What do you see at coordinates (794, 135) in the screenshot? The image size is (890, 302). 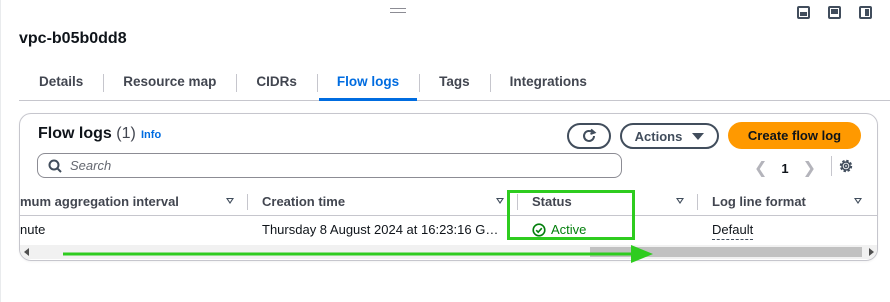 I see `create-flow-log-button: Create flow log` at bounding box center [794, 135].